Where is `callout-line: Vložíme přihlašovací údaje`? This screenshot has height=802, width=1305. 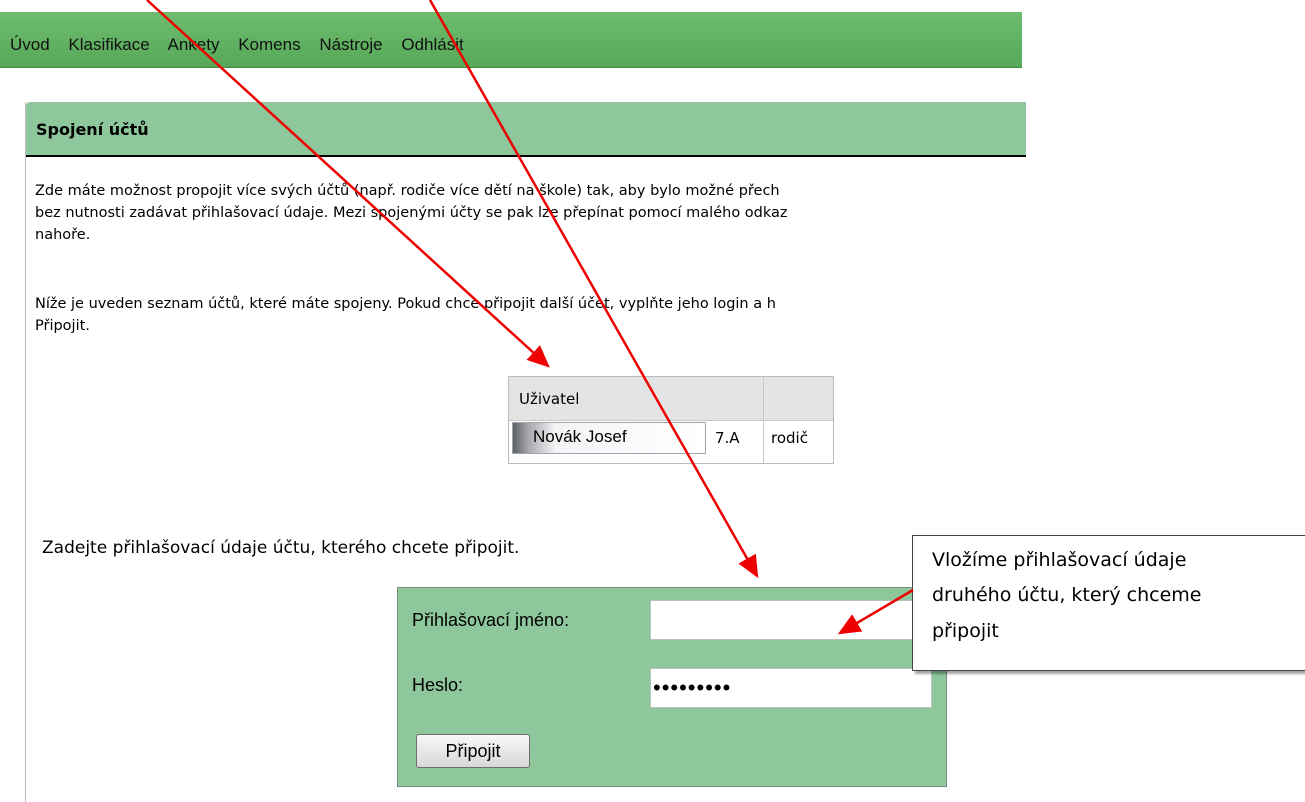 callout-line: Vložíme přihlašovací údaje is located at coordinates (1059, 560).